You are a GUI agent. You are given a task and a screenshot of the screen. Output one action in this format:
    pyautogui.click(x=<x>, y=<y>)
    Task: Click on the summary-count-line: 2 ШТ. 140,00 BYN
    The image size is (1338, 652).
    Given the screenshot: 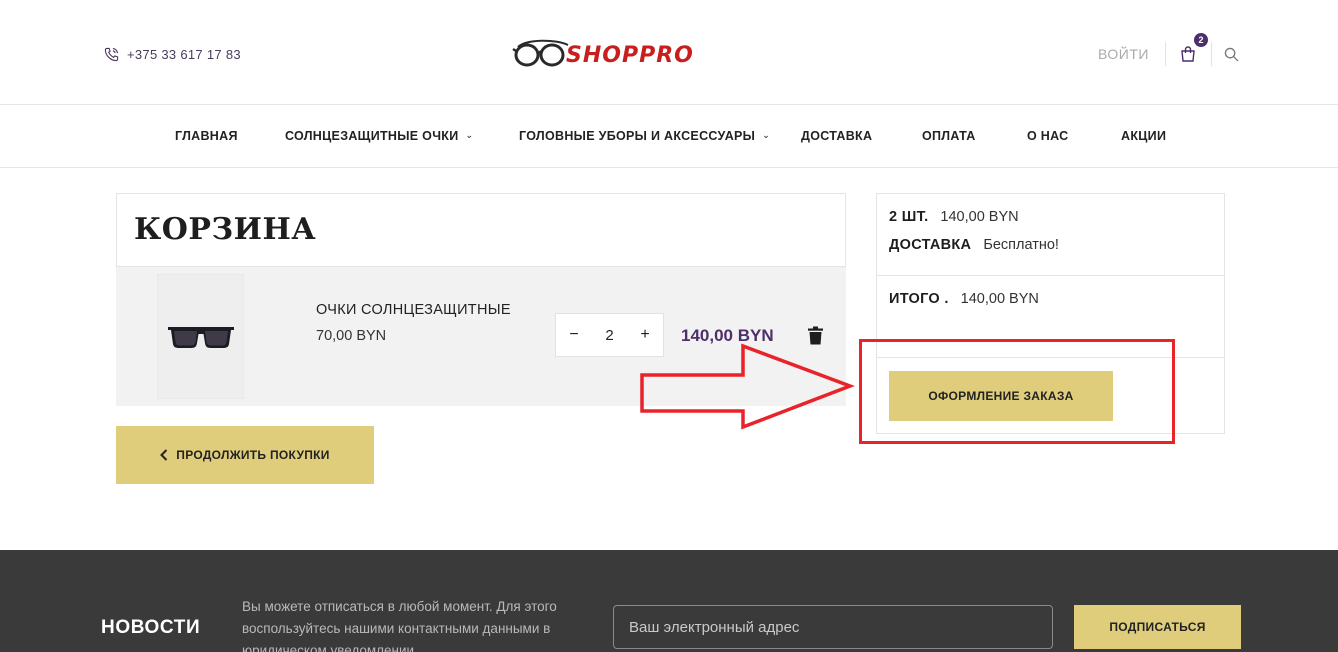 What is the action you would take?
    pyautogui.click(x=954, y=217)
    